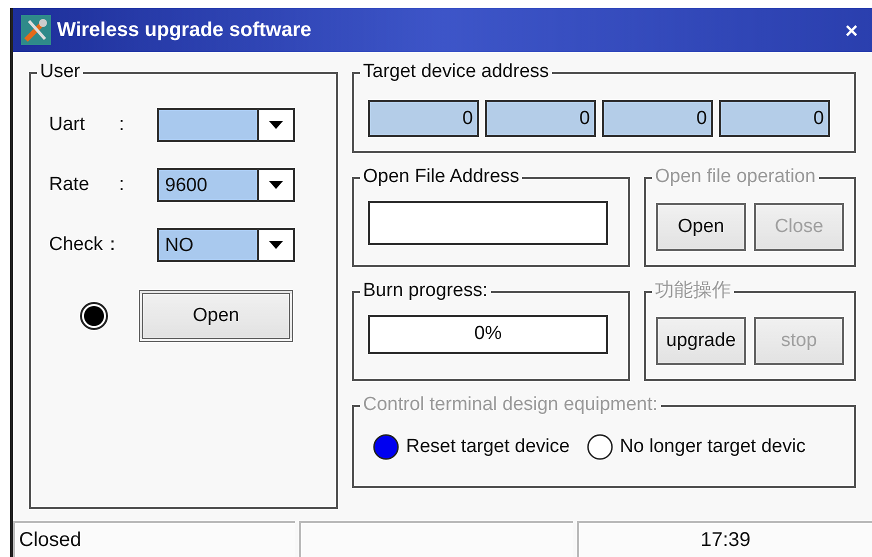 The width and height of the screenshot is (872, 557). I want to click on progress-reading: 0%, so click(488, 334).